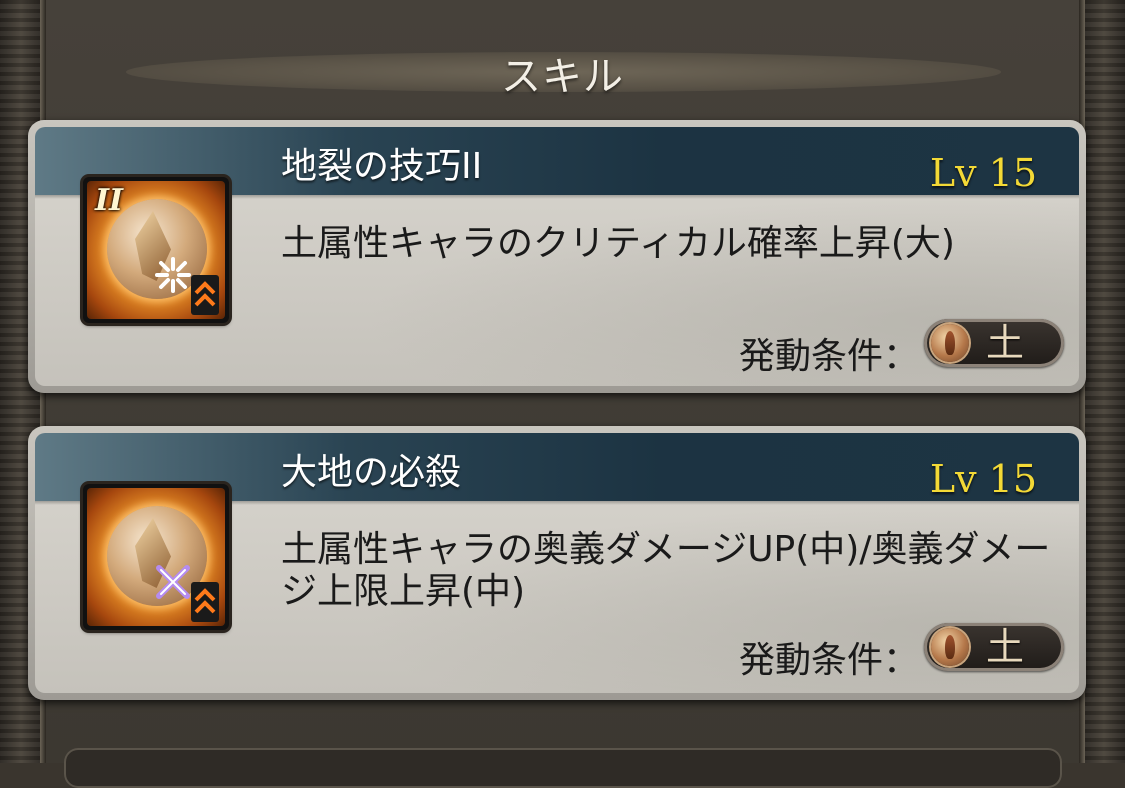 The height and width of the screenshot is (788, 1125). Describe the element at coordinates (563, 768) in the screenshot. I see `next-skill-card-partial` at that location.